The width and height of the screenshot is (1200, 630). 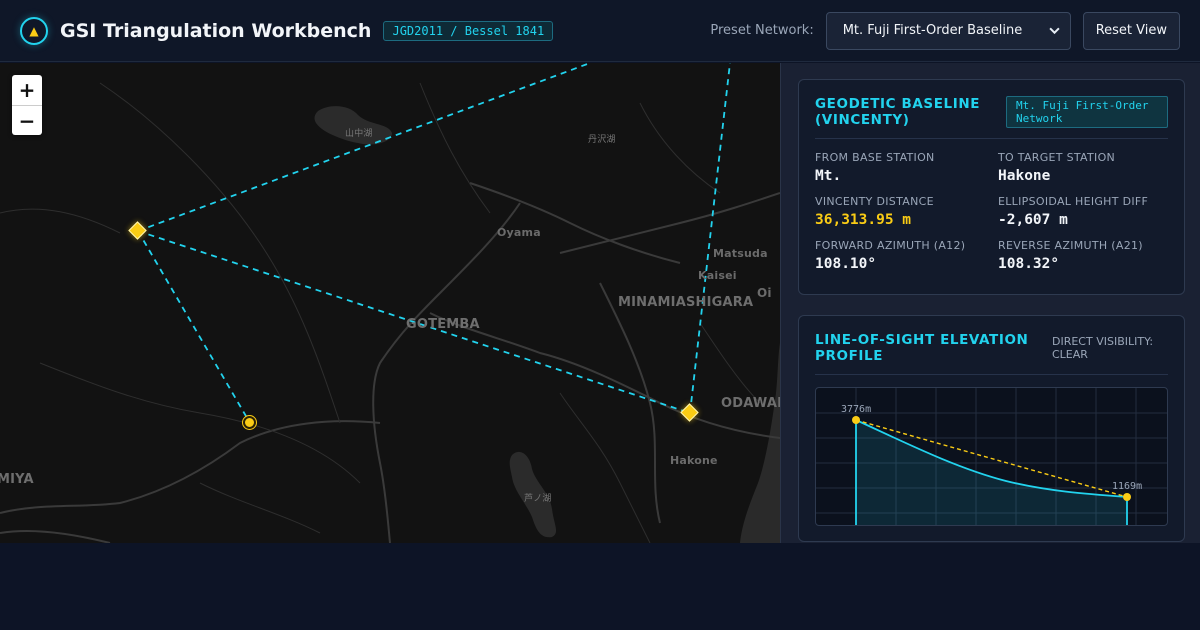 What do you see at coordinates (27, 120) in the screenshot?
I see `zoom-out-button: −` at bounding box center [27, 120].